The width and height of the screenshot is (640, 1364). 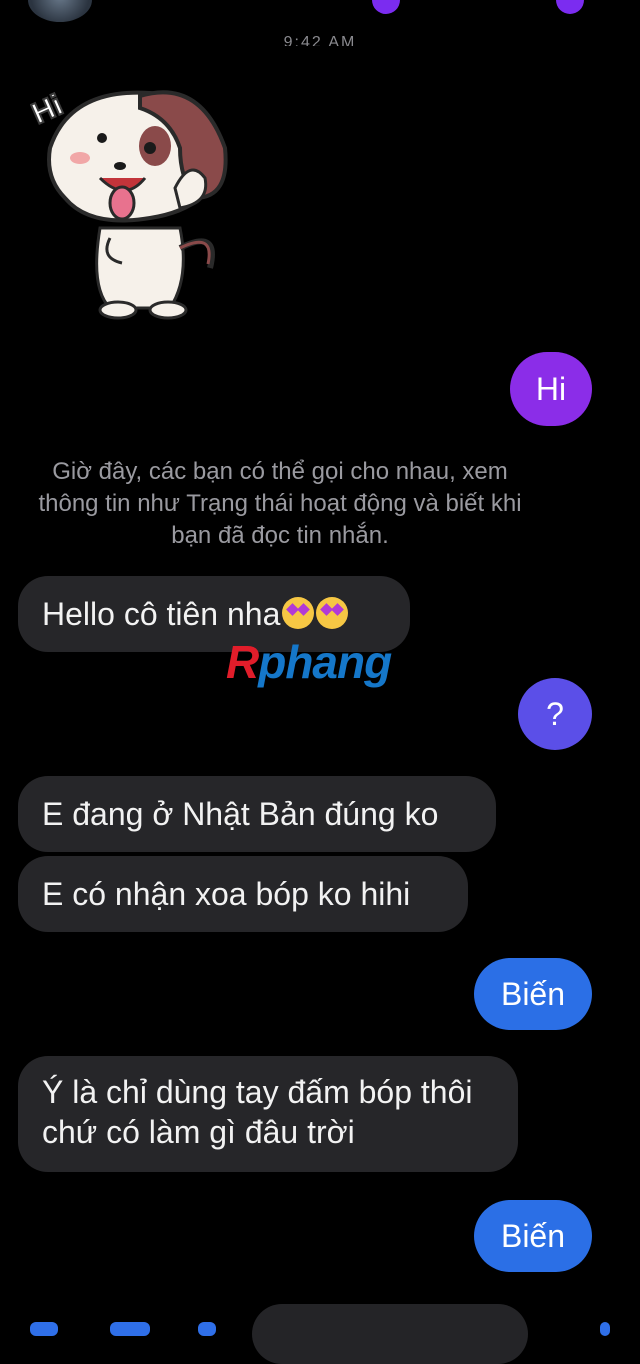 What do you see at coordinates (386, 7) in the screenshot?
I see `call-icon` at bounding box center [386, 7].